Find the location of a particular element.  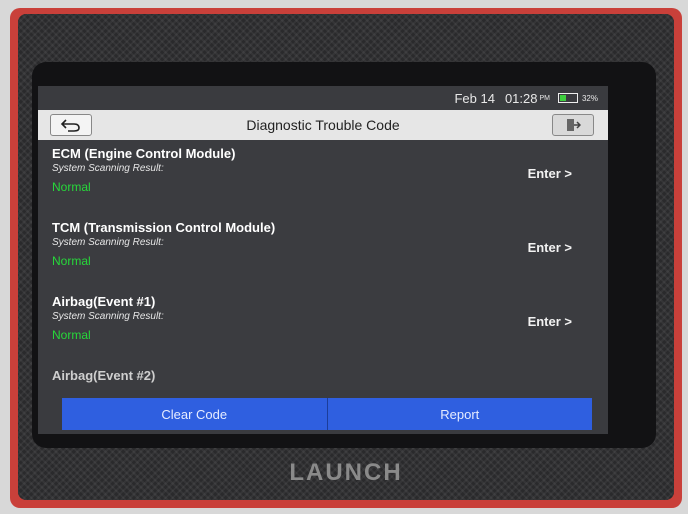

back-button is located at coordinates (71, 125).